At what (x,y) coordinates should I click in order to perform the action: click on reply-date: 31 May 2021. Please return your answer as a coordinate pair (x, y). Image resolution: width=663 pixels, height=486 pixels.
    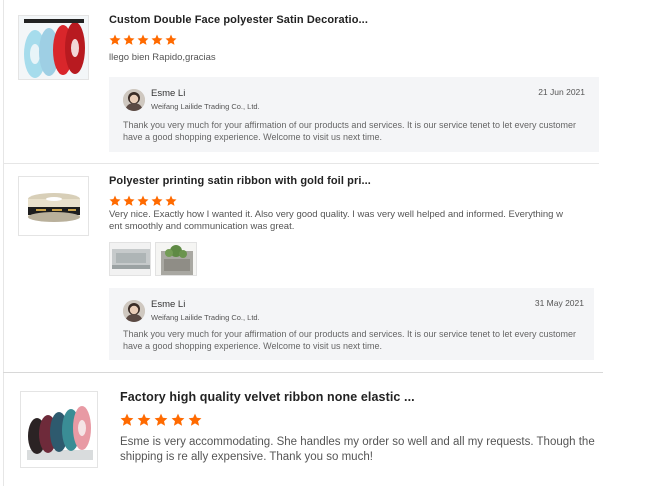
    Looking at the image, I should click on (559, 303).